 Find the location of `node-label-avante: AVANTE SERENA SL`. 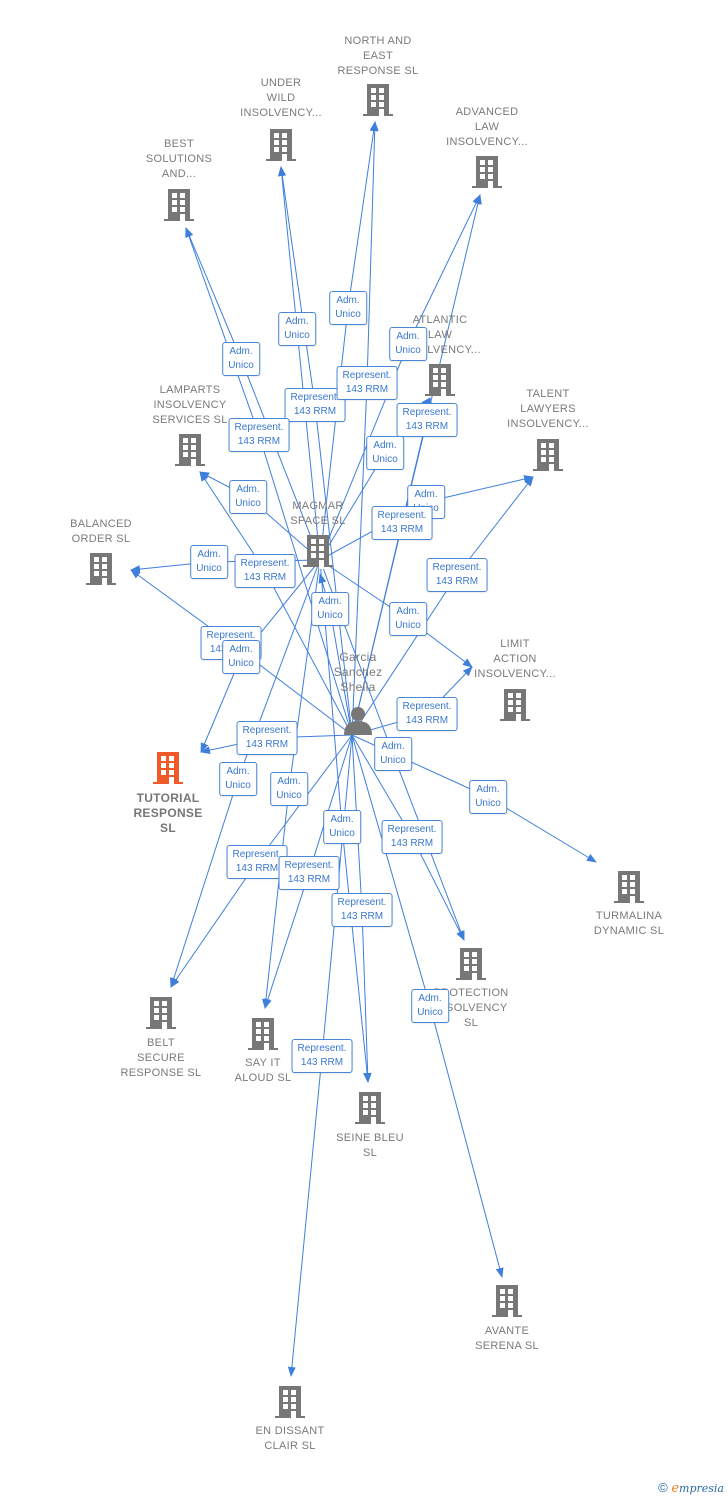

node-label-avante: AVANTE SERENA SL is located at coordinates (507, 1339).